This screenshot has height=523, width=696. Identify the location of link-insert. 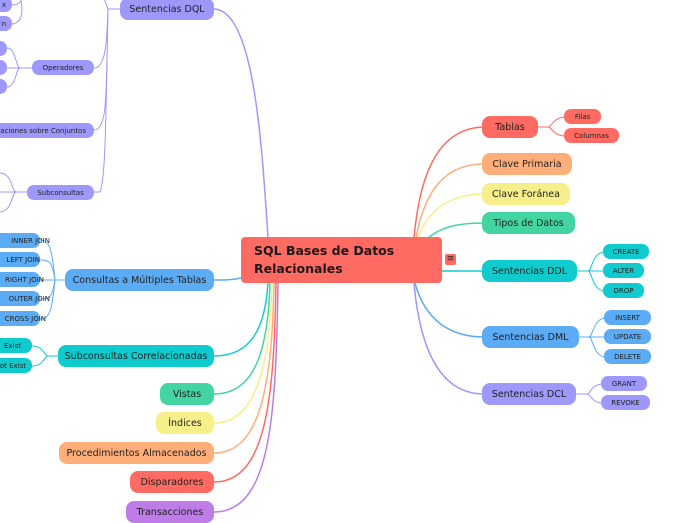
(593, 327).